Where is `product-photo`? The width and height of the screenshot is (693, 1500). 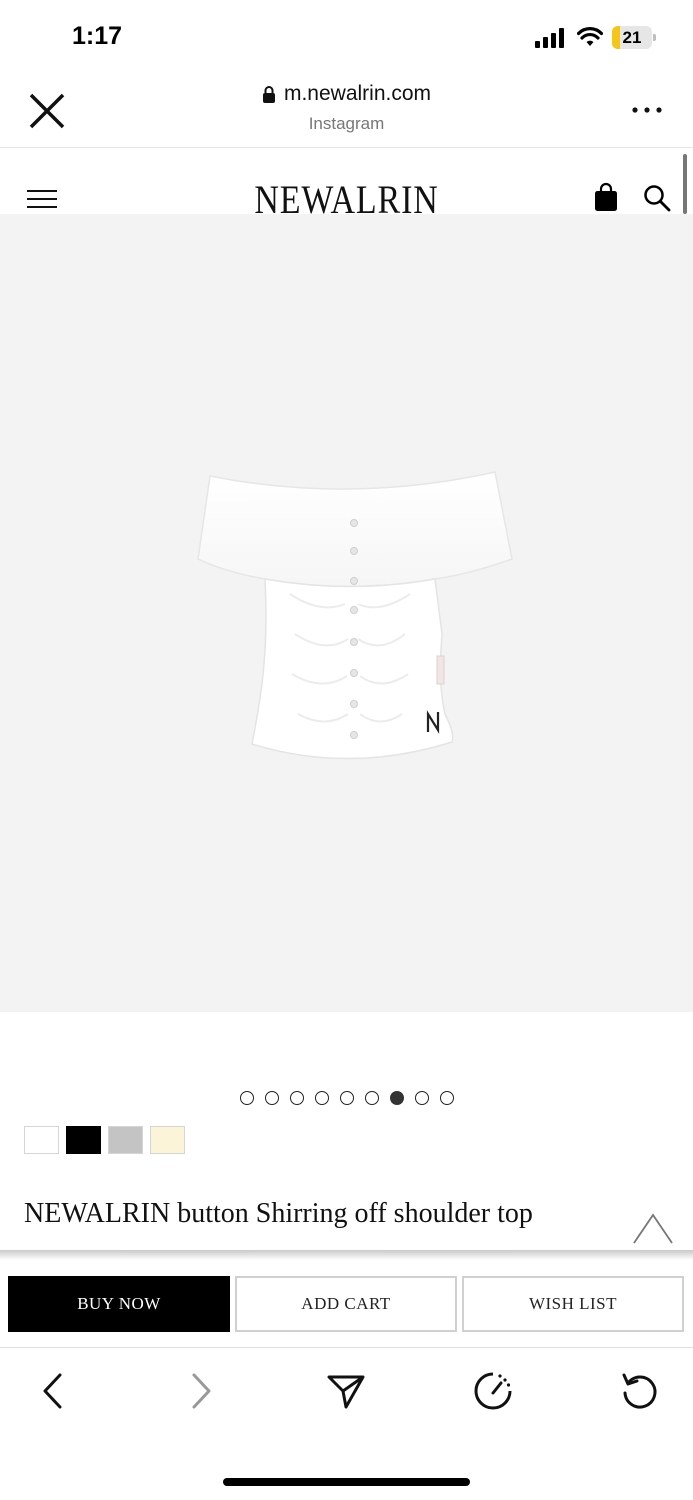
product-photo is located at coordinates (355, 615).